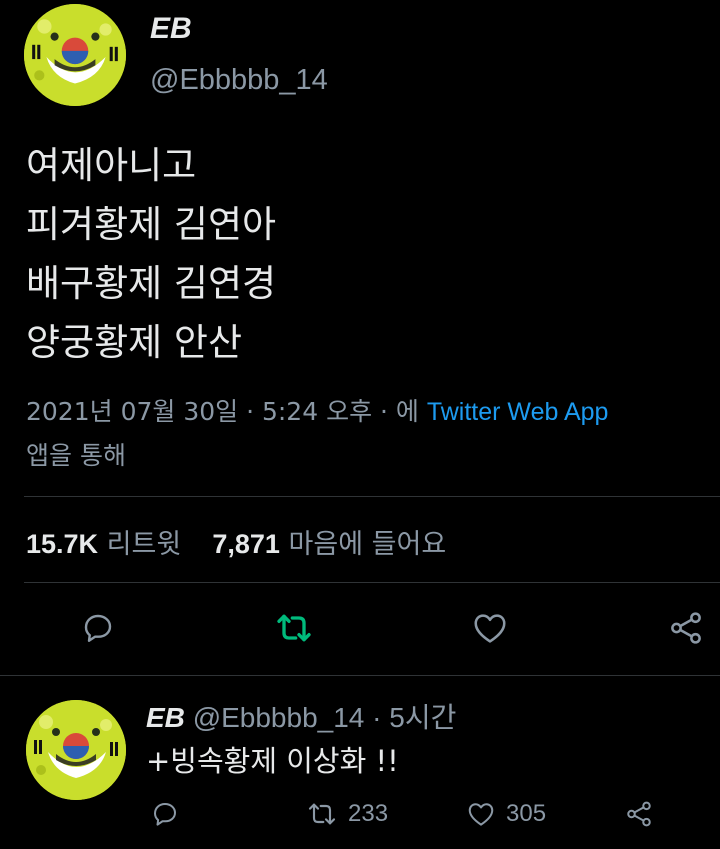  I want to click on reply-like-button: 305, so click(506, 814).